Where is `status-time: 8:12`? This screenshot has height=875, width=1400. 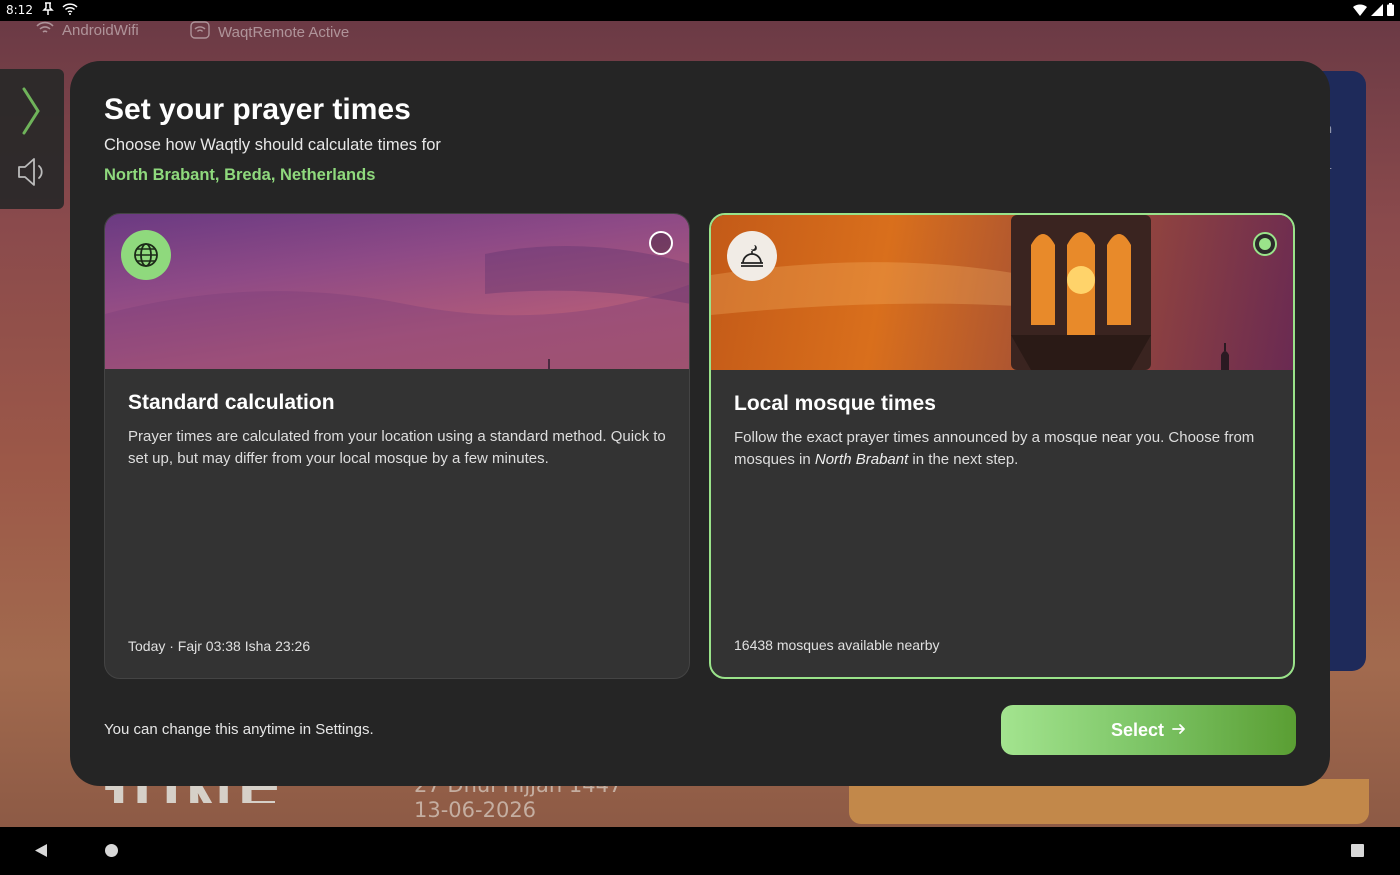 status-time: 8:12 is located at coordinates (19, 10).